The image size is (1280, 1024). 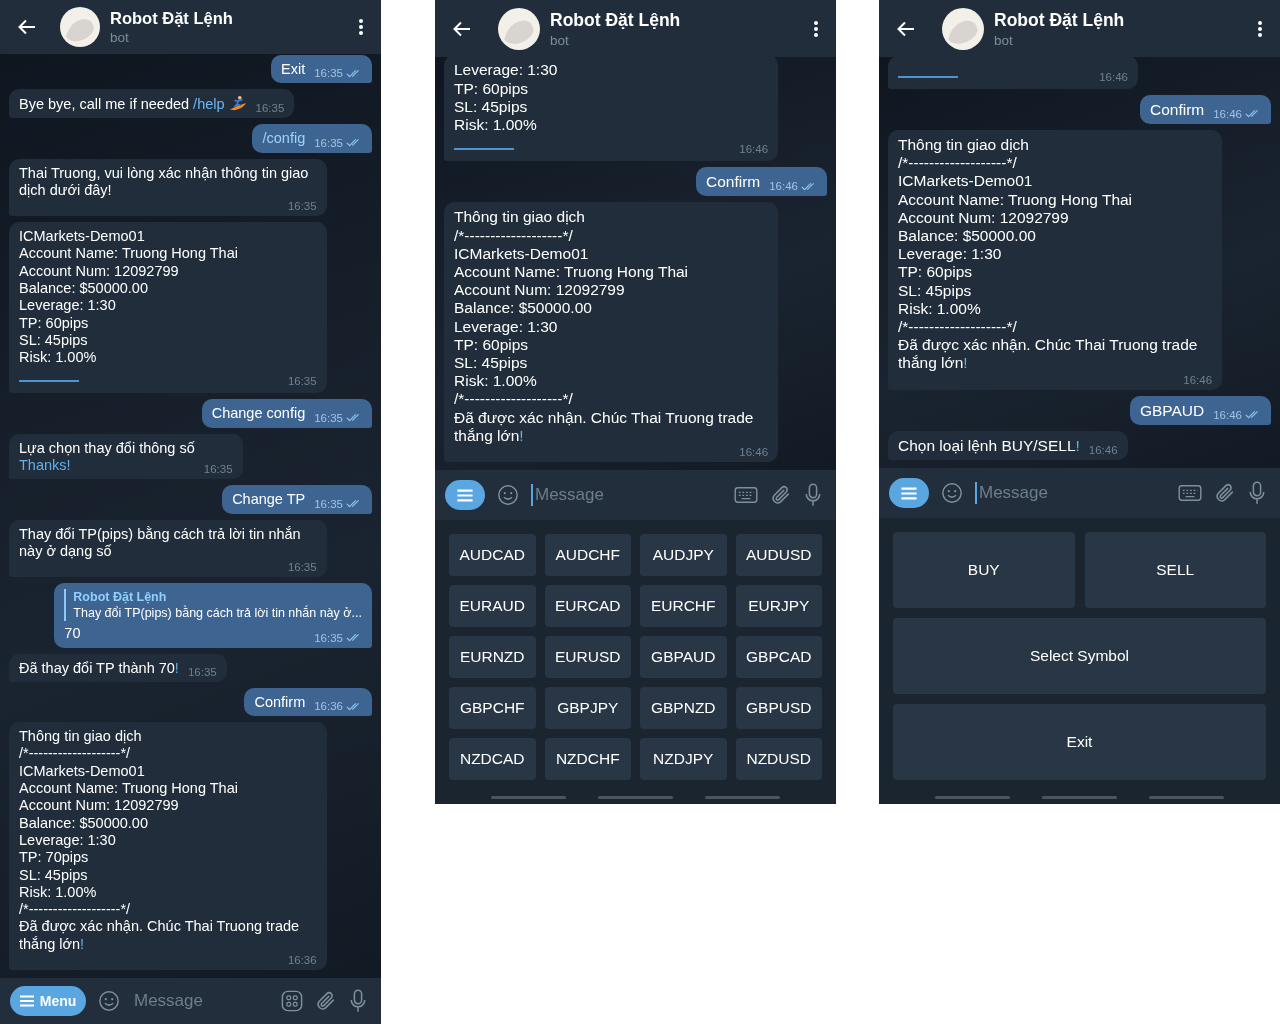 I want to click on link: /config, so click(x=284, y=138).